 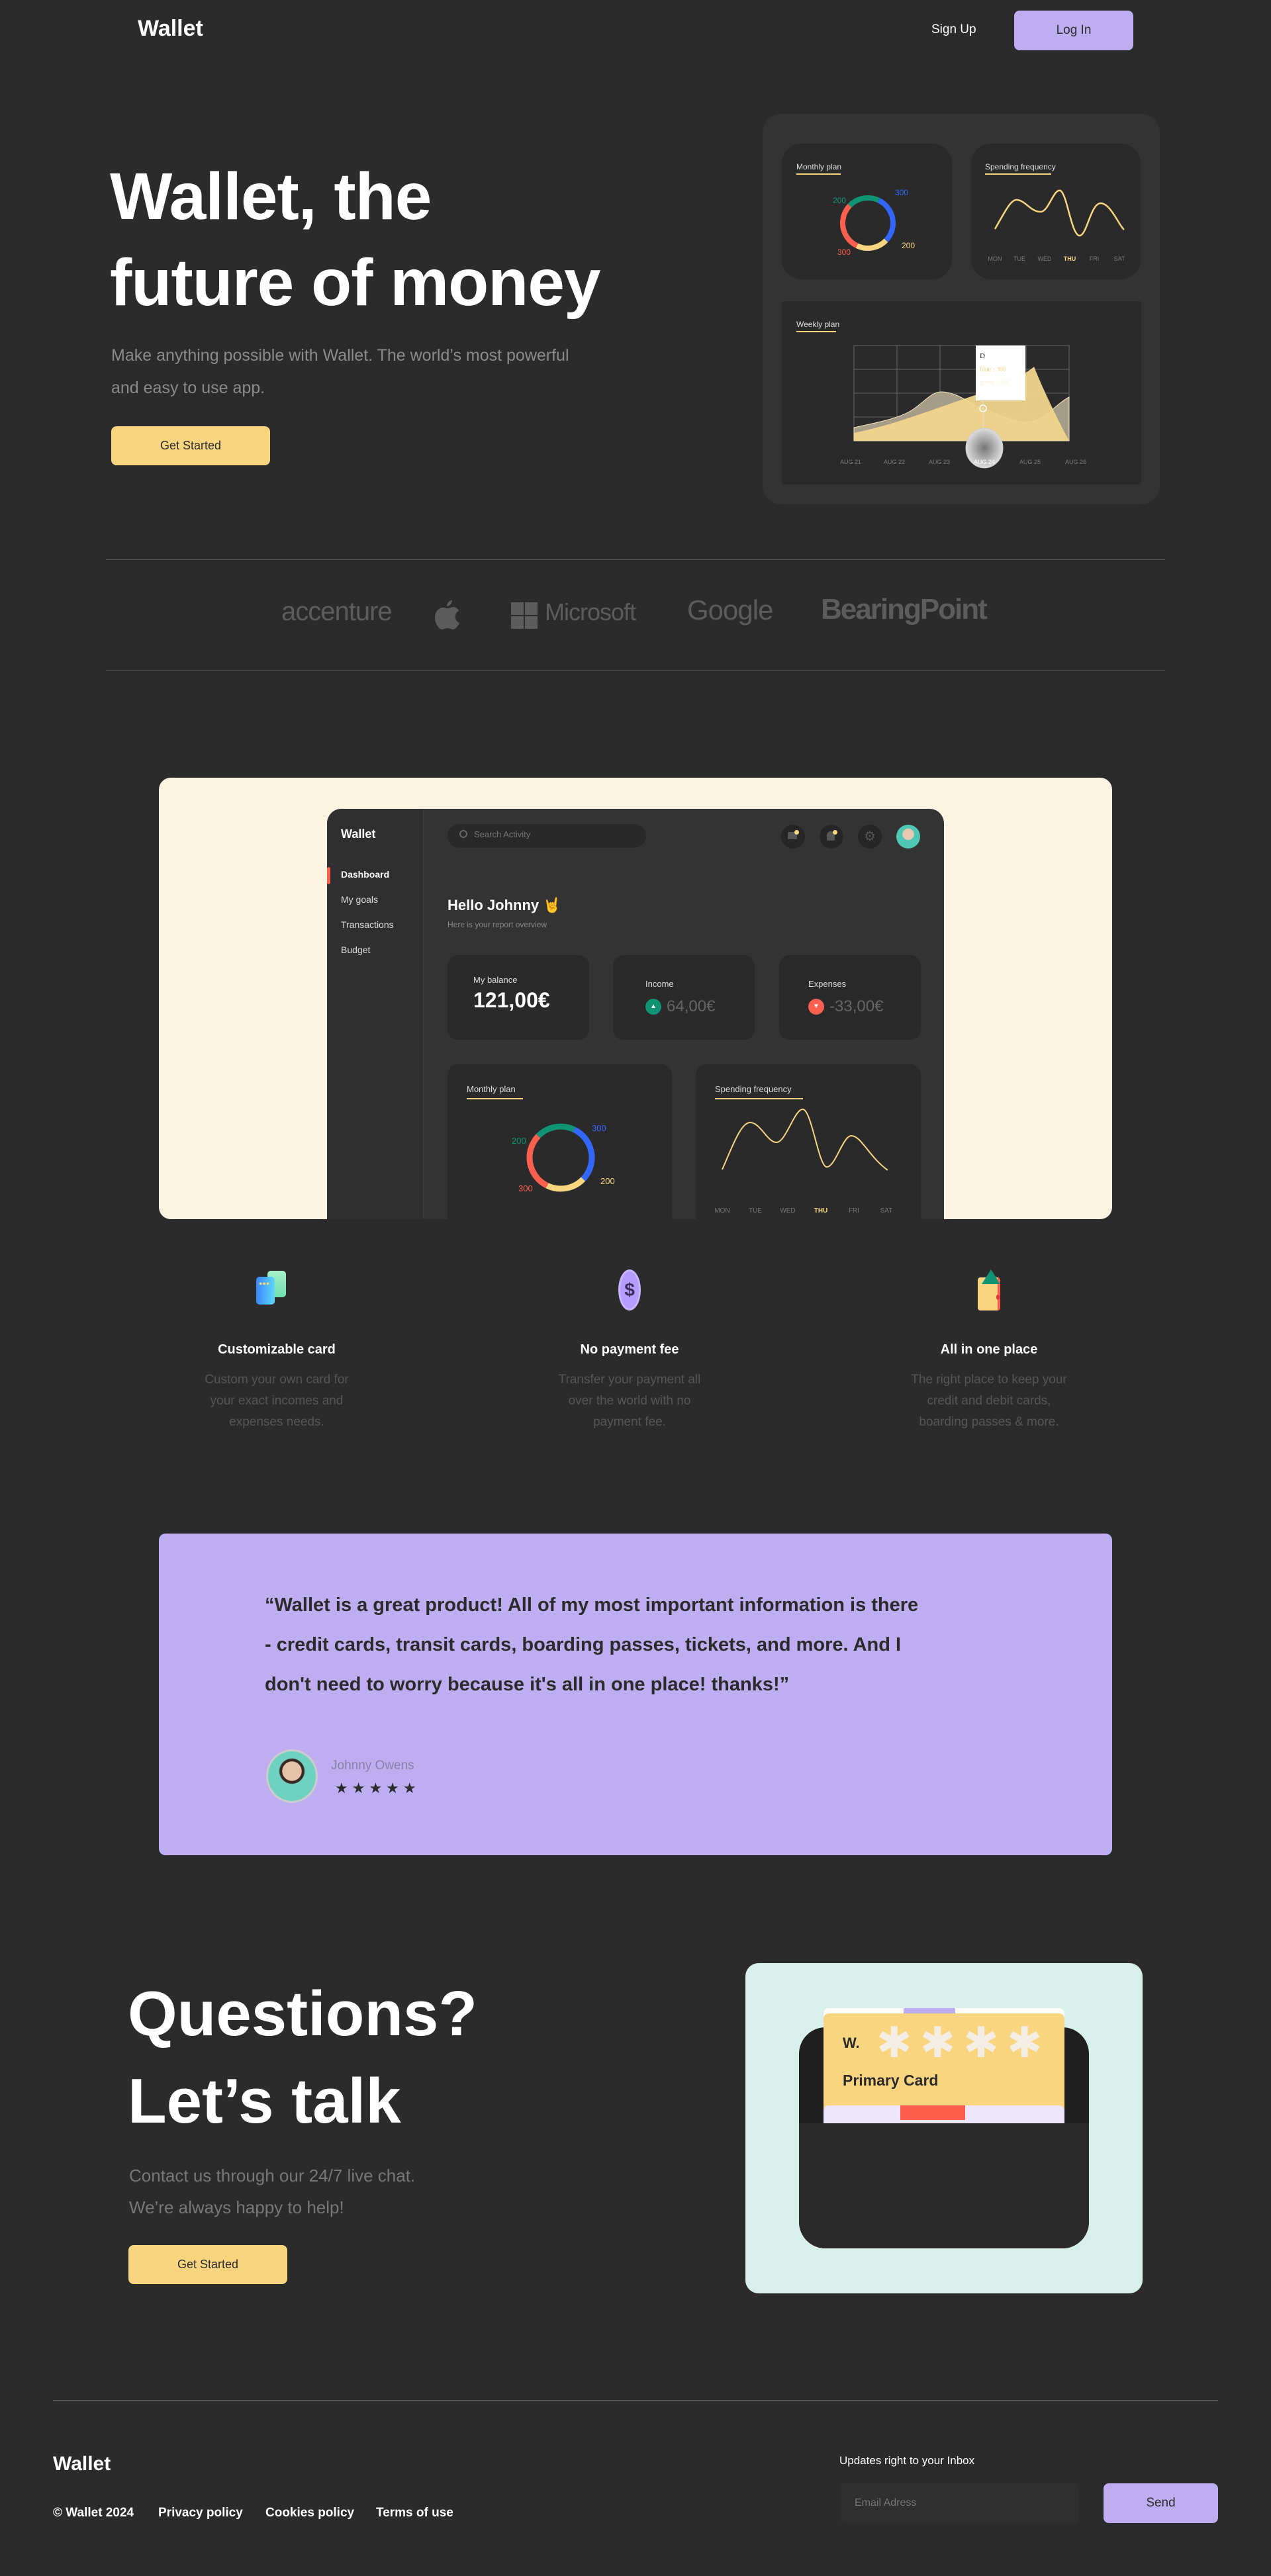 I want to click on divider-bottom, so click(x=636, y=670).